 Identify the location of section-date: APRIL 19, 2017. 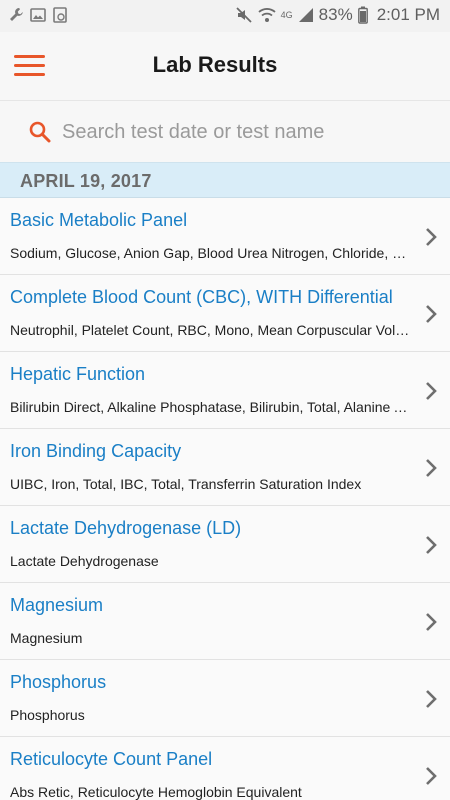
(86, 181).